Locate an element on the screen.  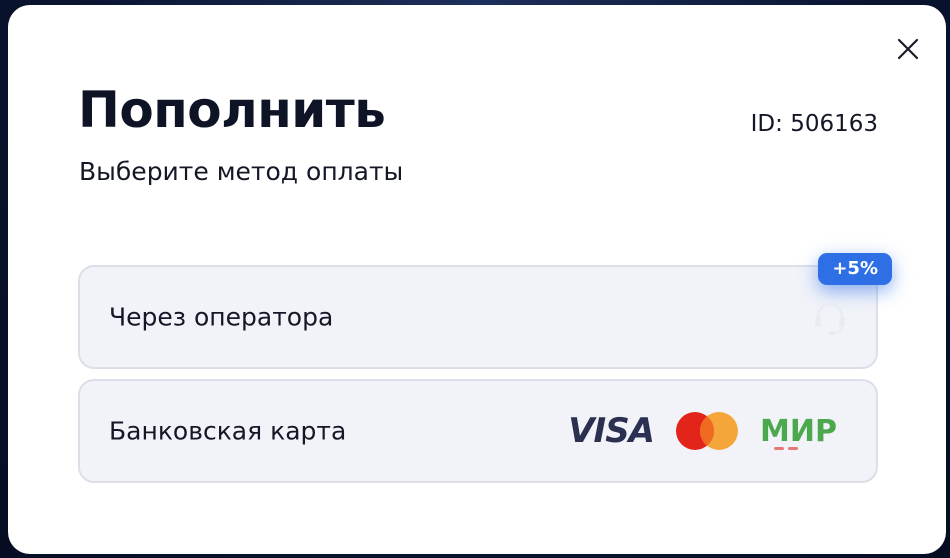
svg-text: МИР is located at coordinates (798, 431).